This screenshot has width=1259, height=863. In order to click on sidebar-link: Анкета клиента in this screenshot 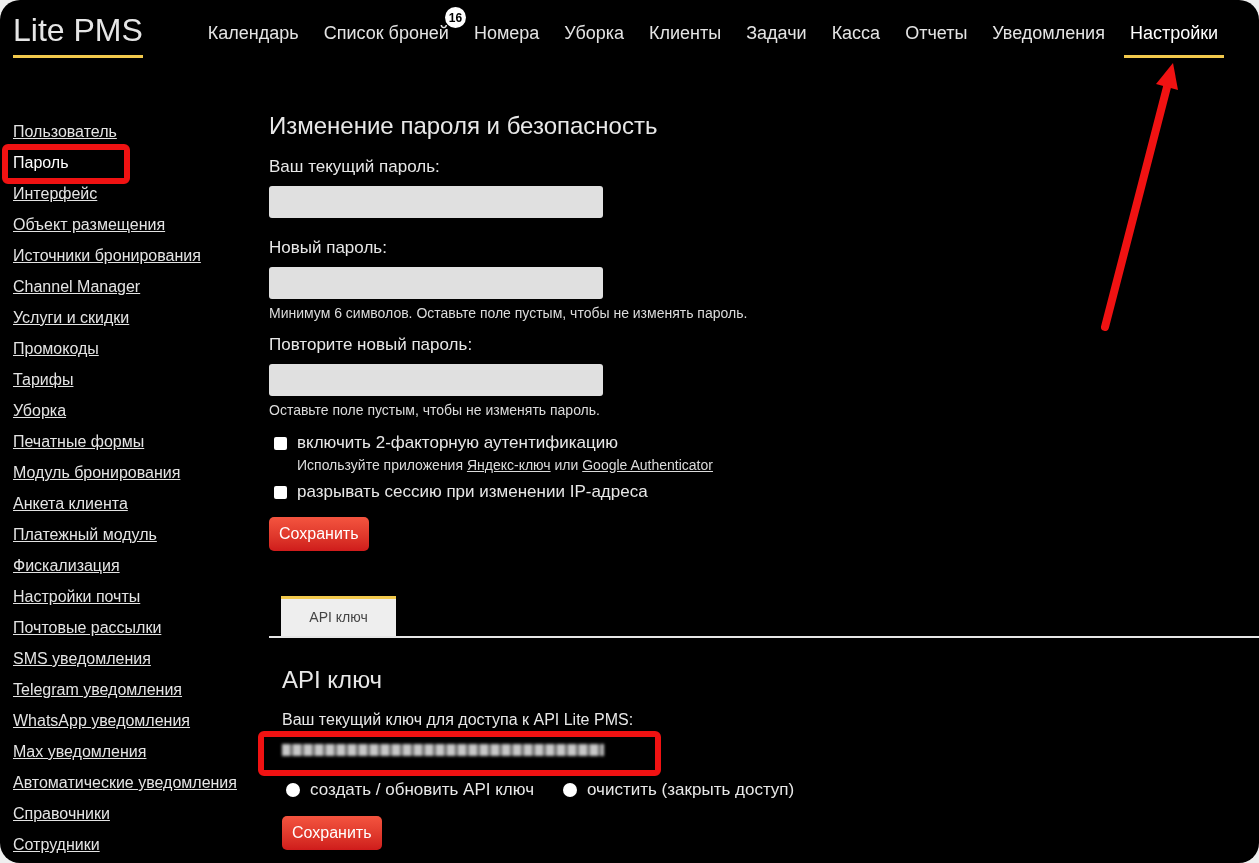, I will do `click(70, 503)`.